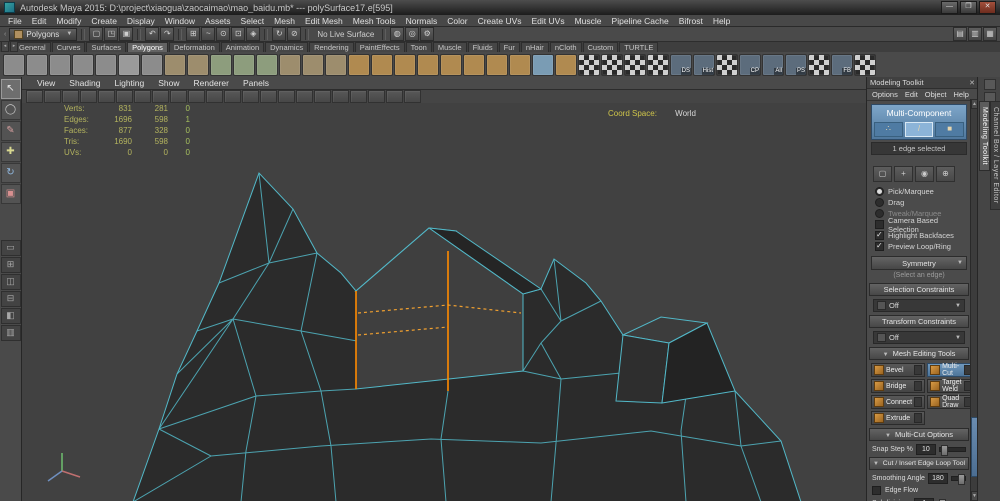  What do you see at coordinates (147, 47) in the screenshot?
I see `shelf-tab: Polygons` at bounding box center [147, 47].